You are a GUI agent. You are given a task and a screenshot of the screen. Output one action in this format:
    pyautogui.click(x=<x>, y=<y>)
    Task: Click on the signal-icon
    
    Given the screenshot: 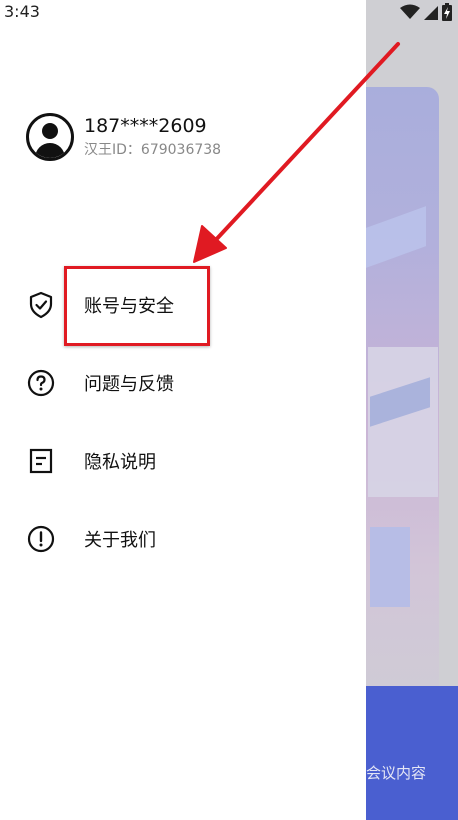 What is the action you would take?
    pyautogui.click(x=431, y=13)
    